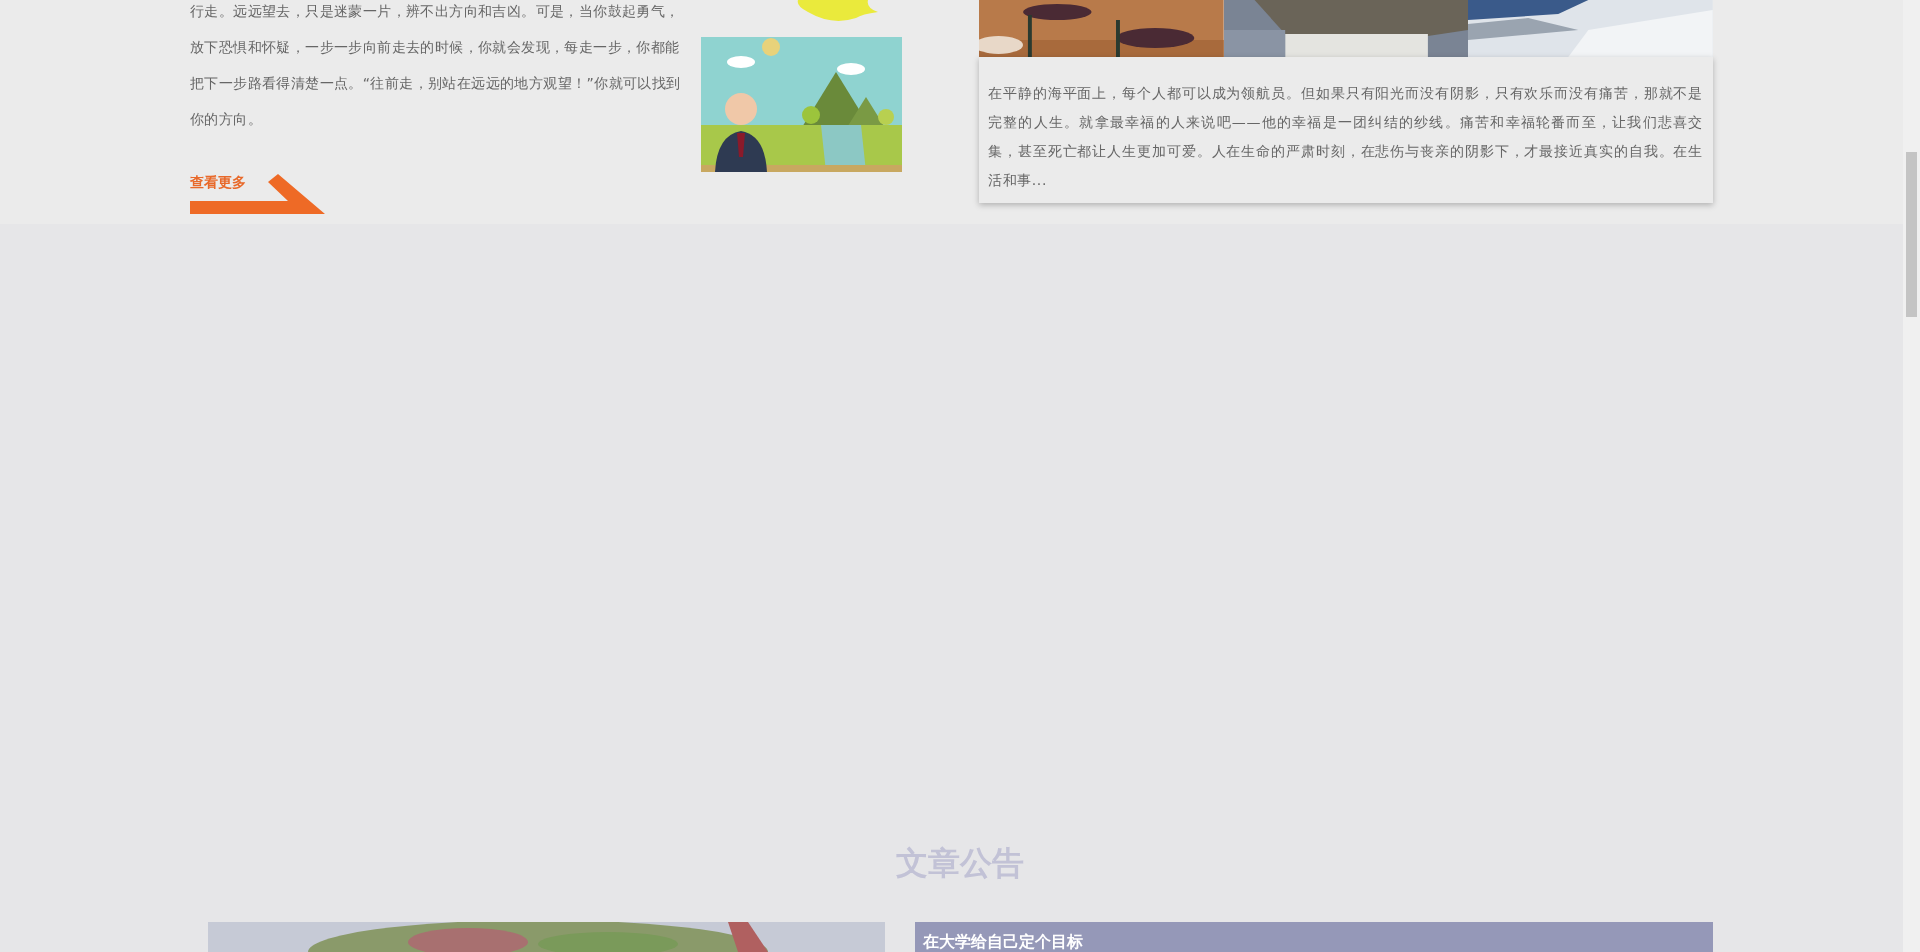 The height and width of the screenshot is (952, 1920). Describe the element at coordinates (1911, 476) in the screenshot. I see `scrollbar` at that location.